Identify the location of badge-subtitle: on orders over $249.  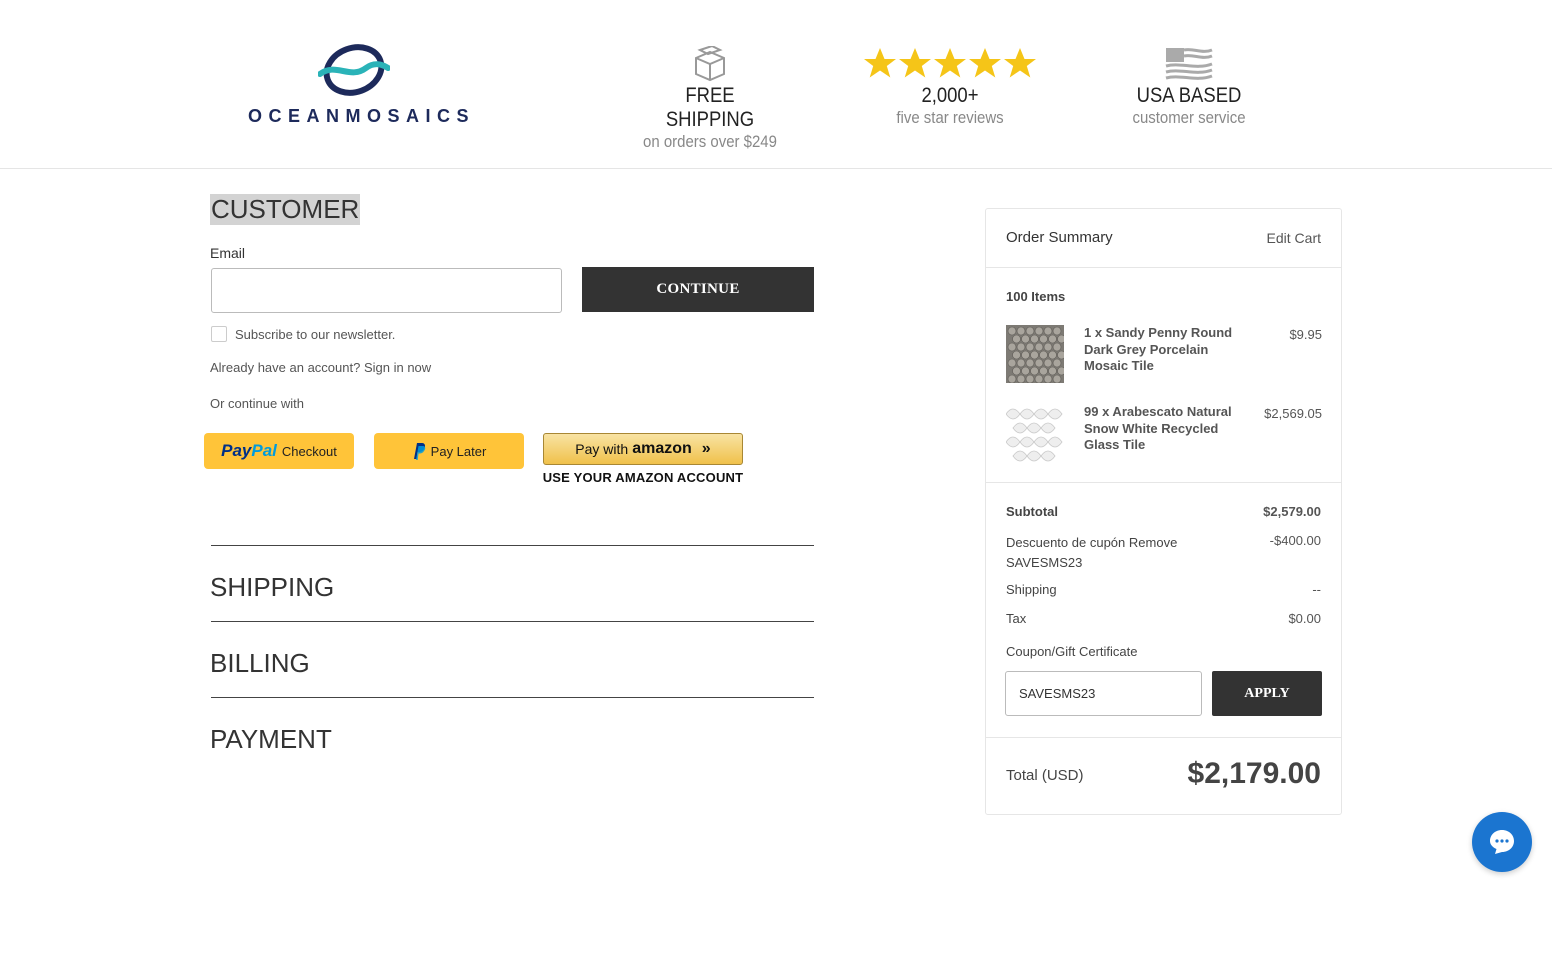
(710, 141).